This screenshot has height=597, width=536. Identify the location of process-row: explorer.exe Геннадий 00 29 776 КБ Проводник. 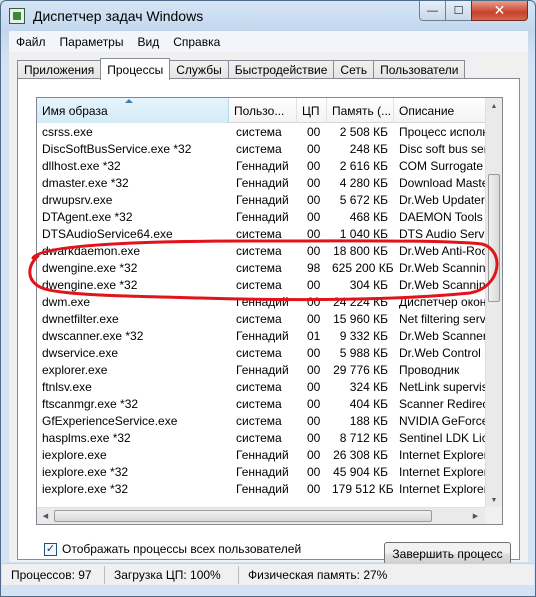
(264, 370).